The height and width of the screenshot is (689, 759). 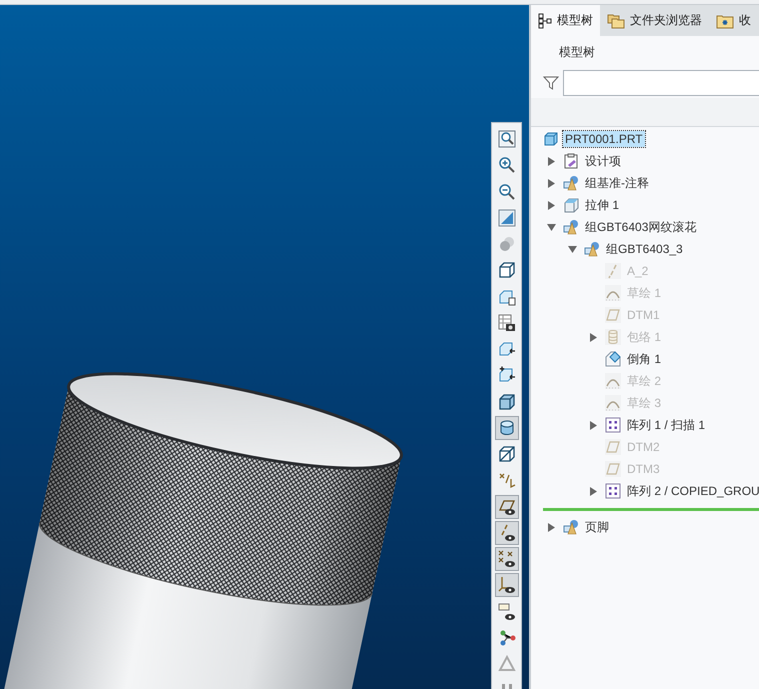 I want to click on point-eye-button, so click(x=506, y=559).